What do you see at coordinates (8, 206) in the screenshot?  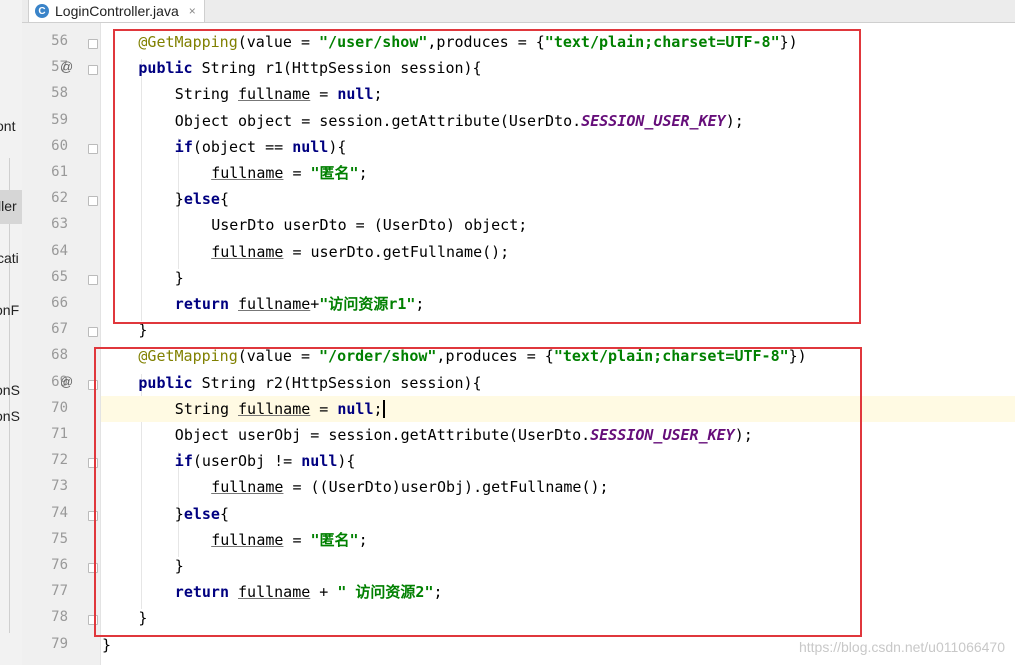 I see `tree-item-fragment: ller` at bounding box center [8, 206].